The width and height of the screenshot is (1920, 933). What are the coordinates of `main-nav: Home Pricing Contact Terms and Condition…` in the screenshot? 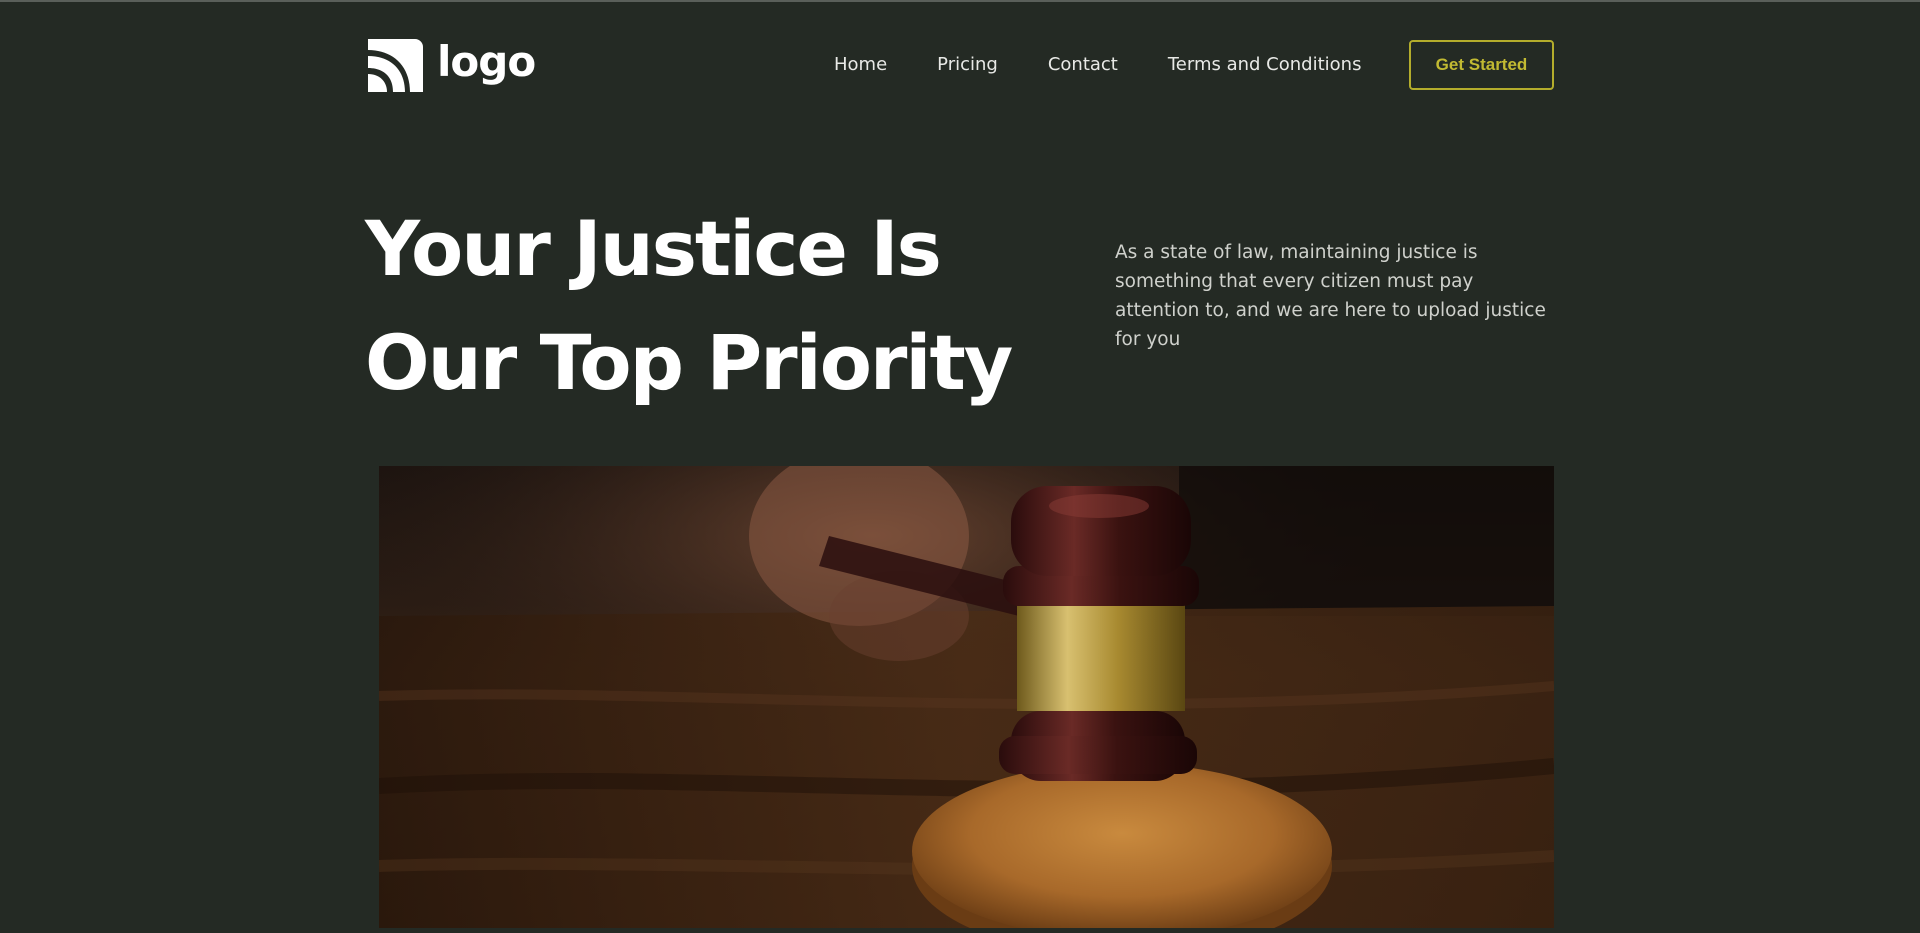 It's located at (1097, 64).